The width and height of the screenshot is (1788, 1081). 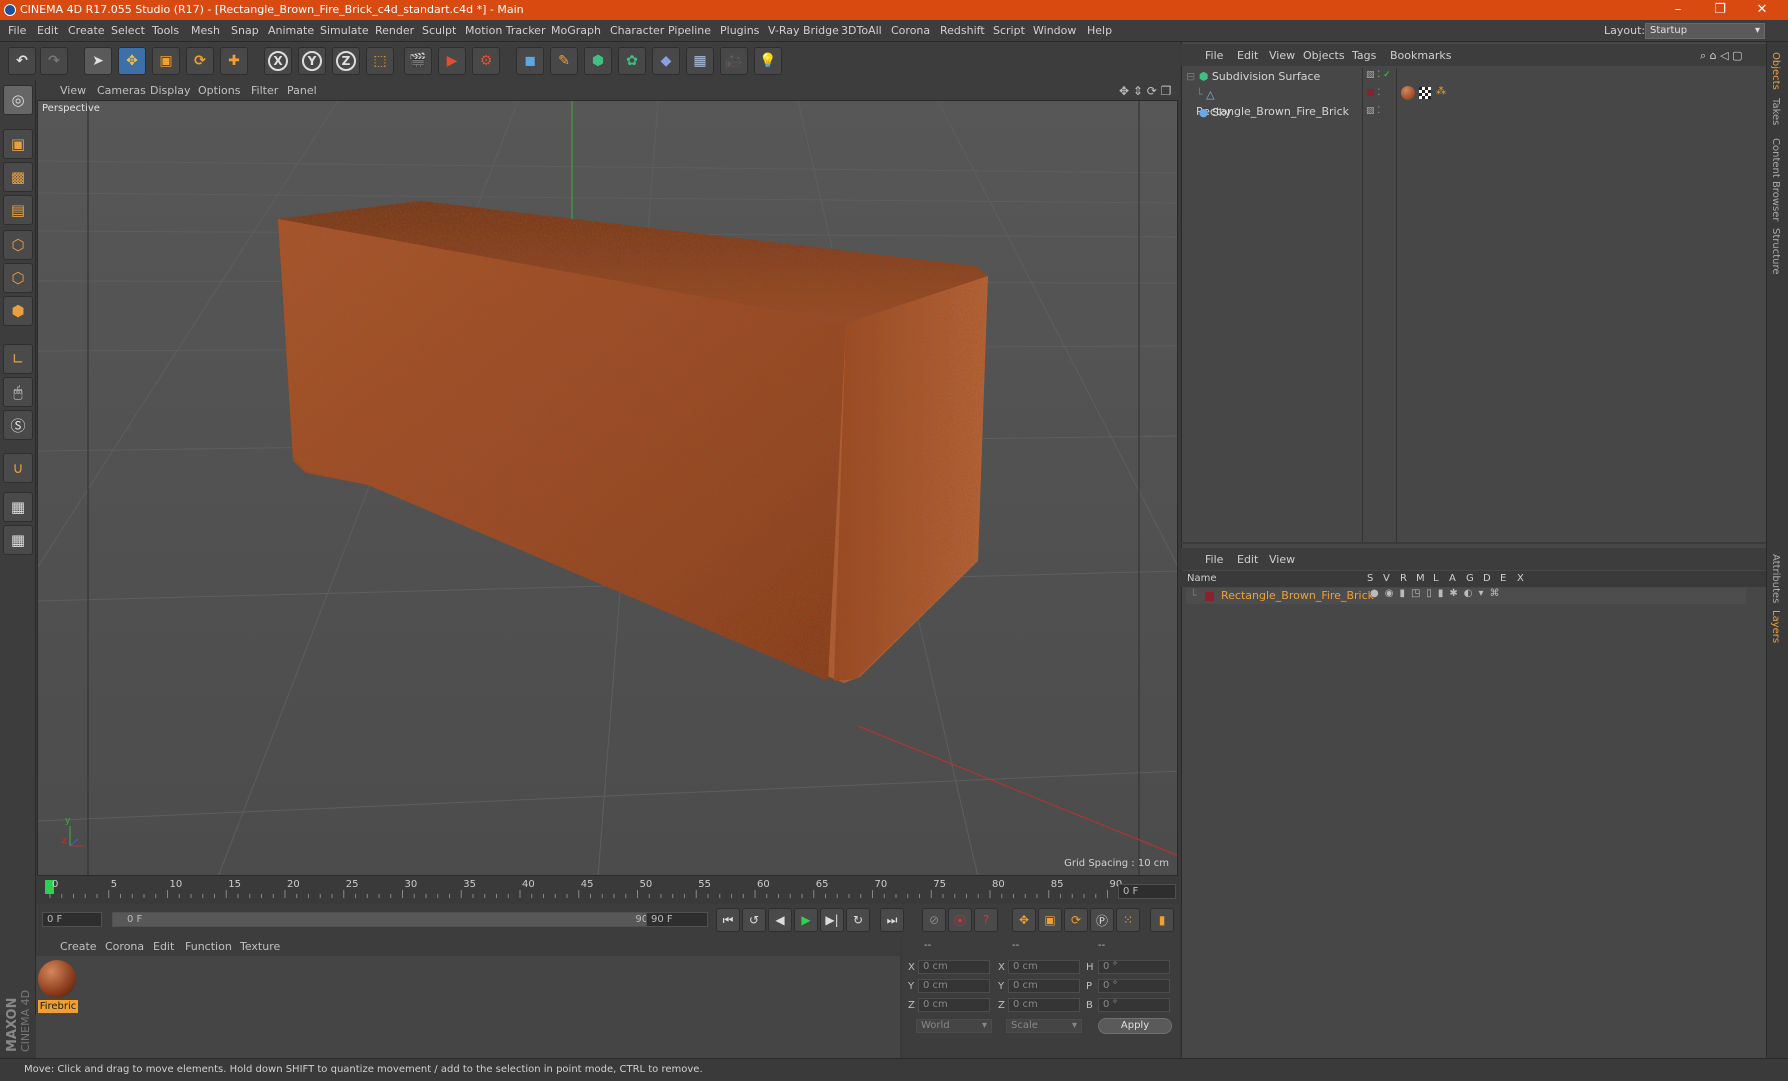 I want to click on layer-menu-file: File, so click(x=1214, y=559).